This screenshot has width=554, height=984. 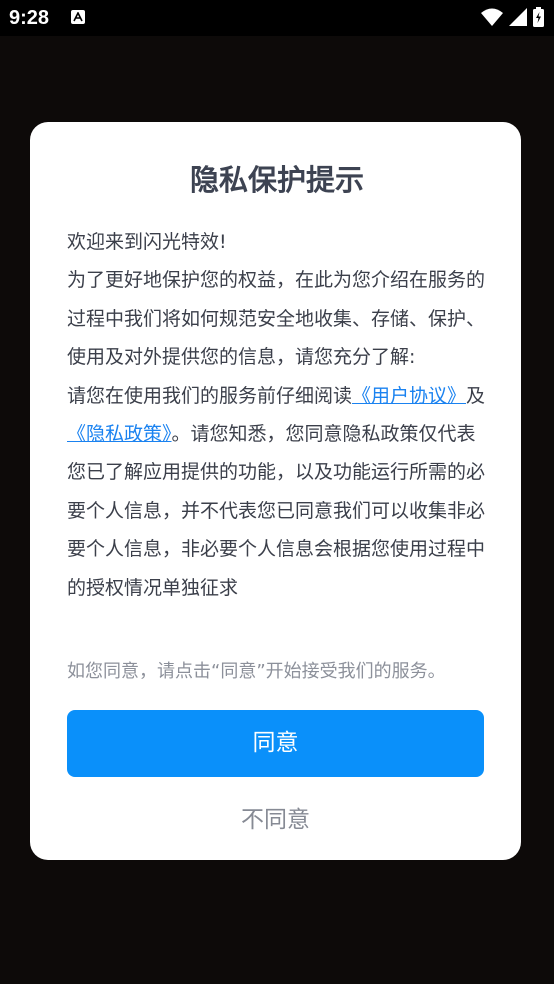 What do you see at coordinates (277, 18) in the screenshot?
I see `status-bar: 9:28` at bounding box center [277, 18].